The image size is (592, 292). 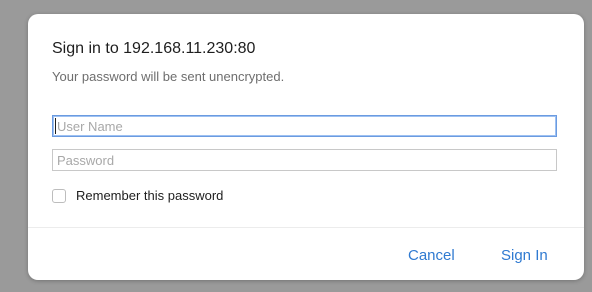 I want to click on password-field, so click(x=304, y=160).